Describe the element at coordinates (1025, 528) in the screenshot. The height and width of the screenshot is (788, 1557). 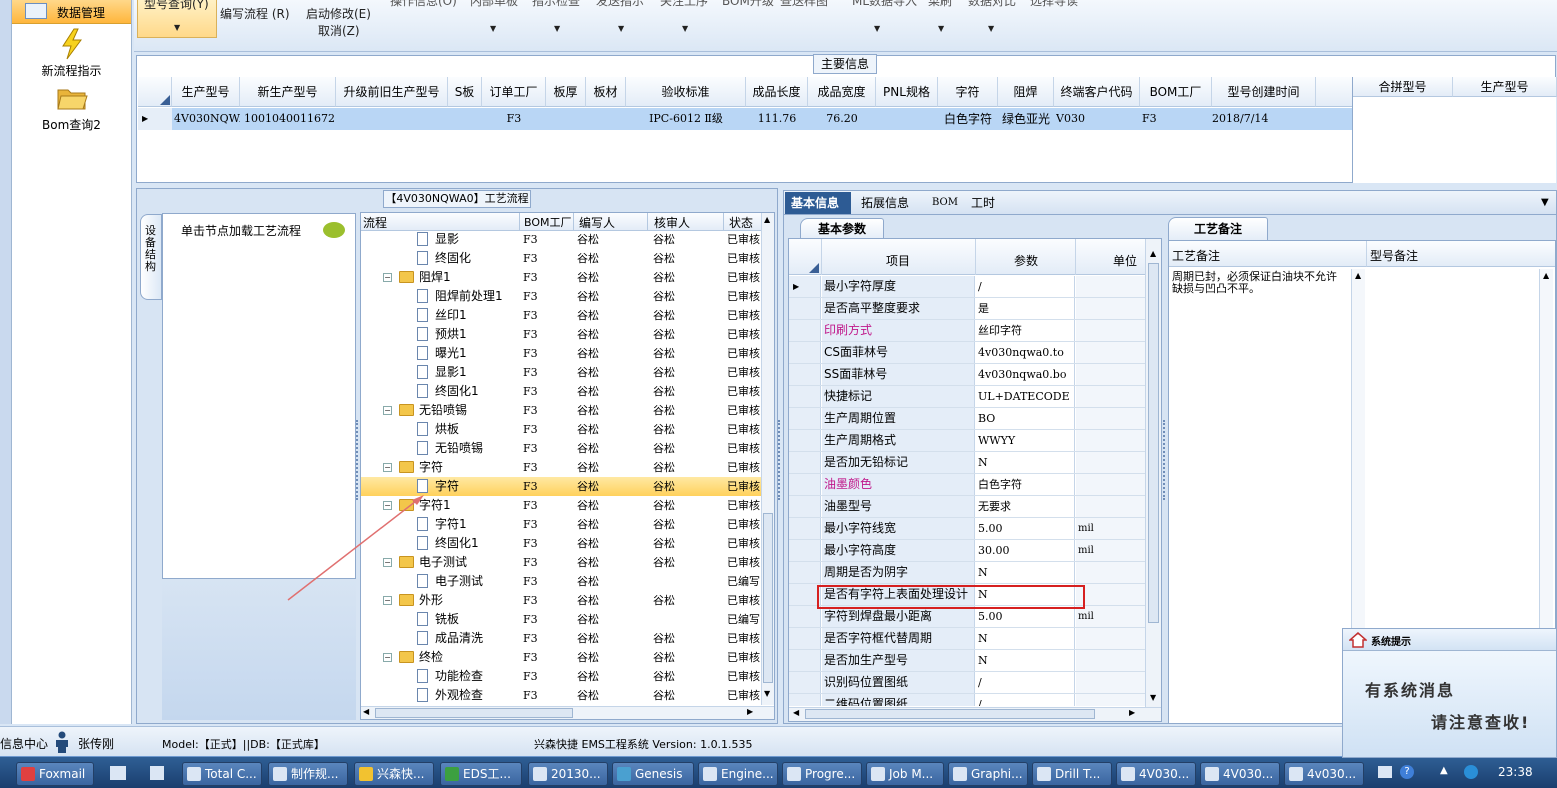
I see `param-value: 5.00` at that location.